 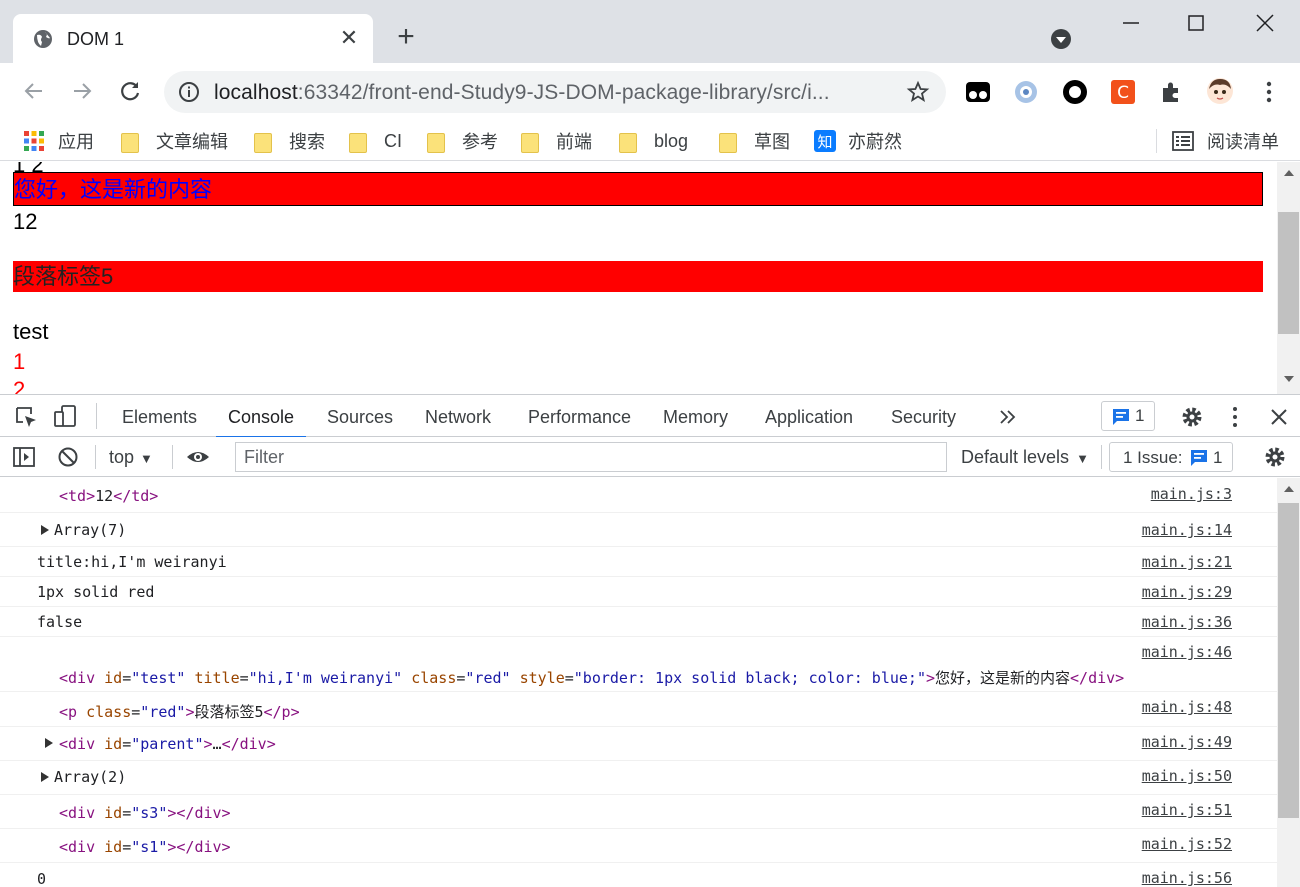 What do you see at coordinates (1225, 141) in the screenshot?
I see `reading-list-button: 阅读清单` at bounding box center [1225, 141].